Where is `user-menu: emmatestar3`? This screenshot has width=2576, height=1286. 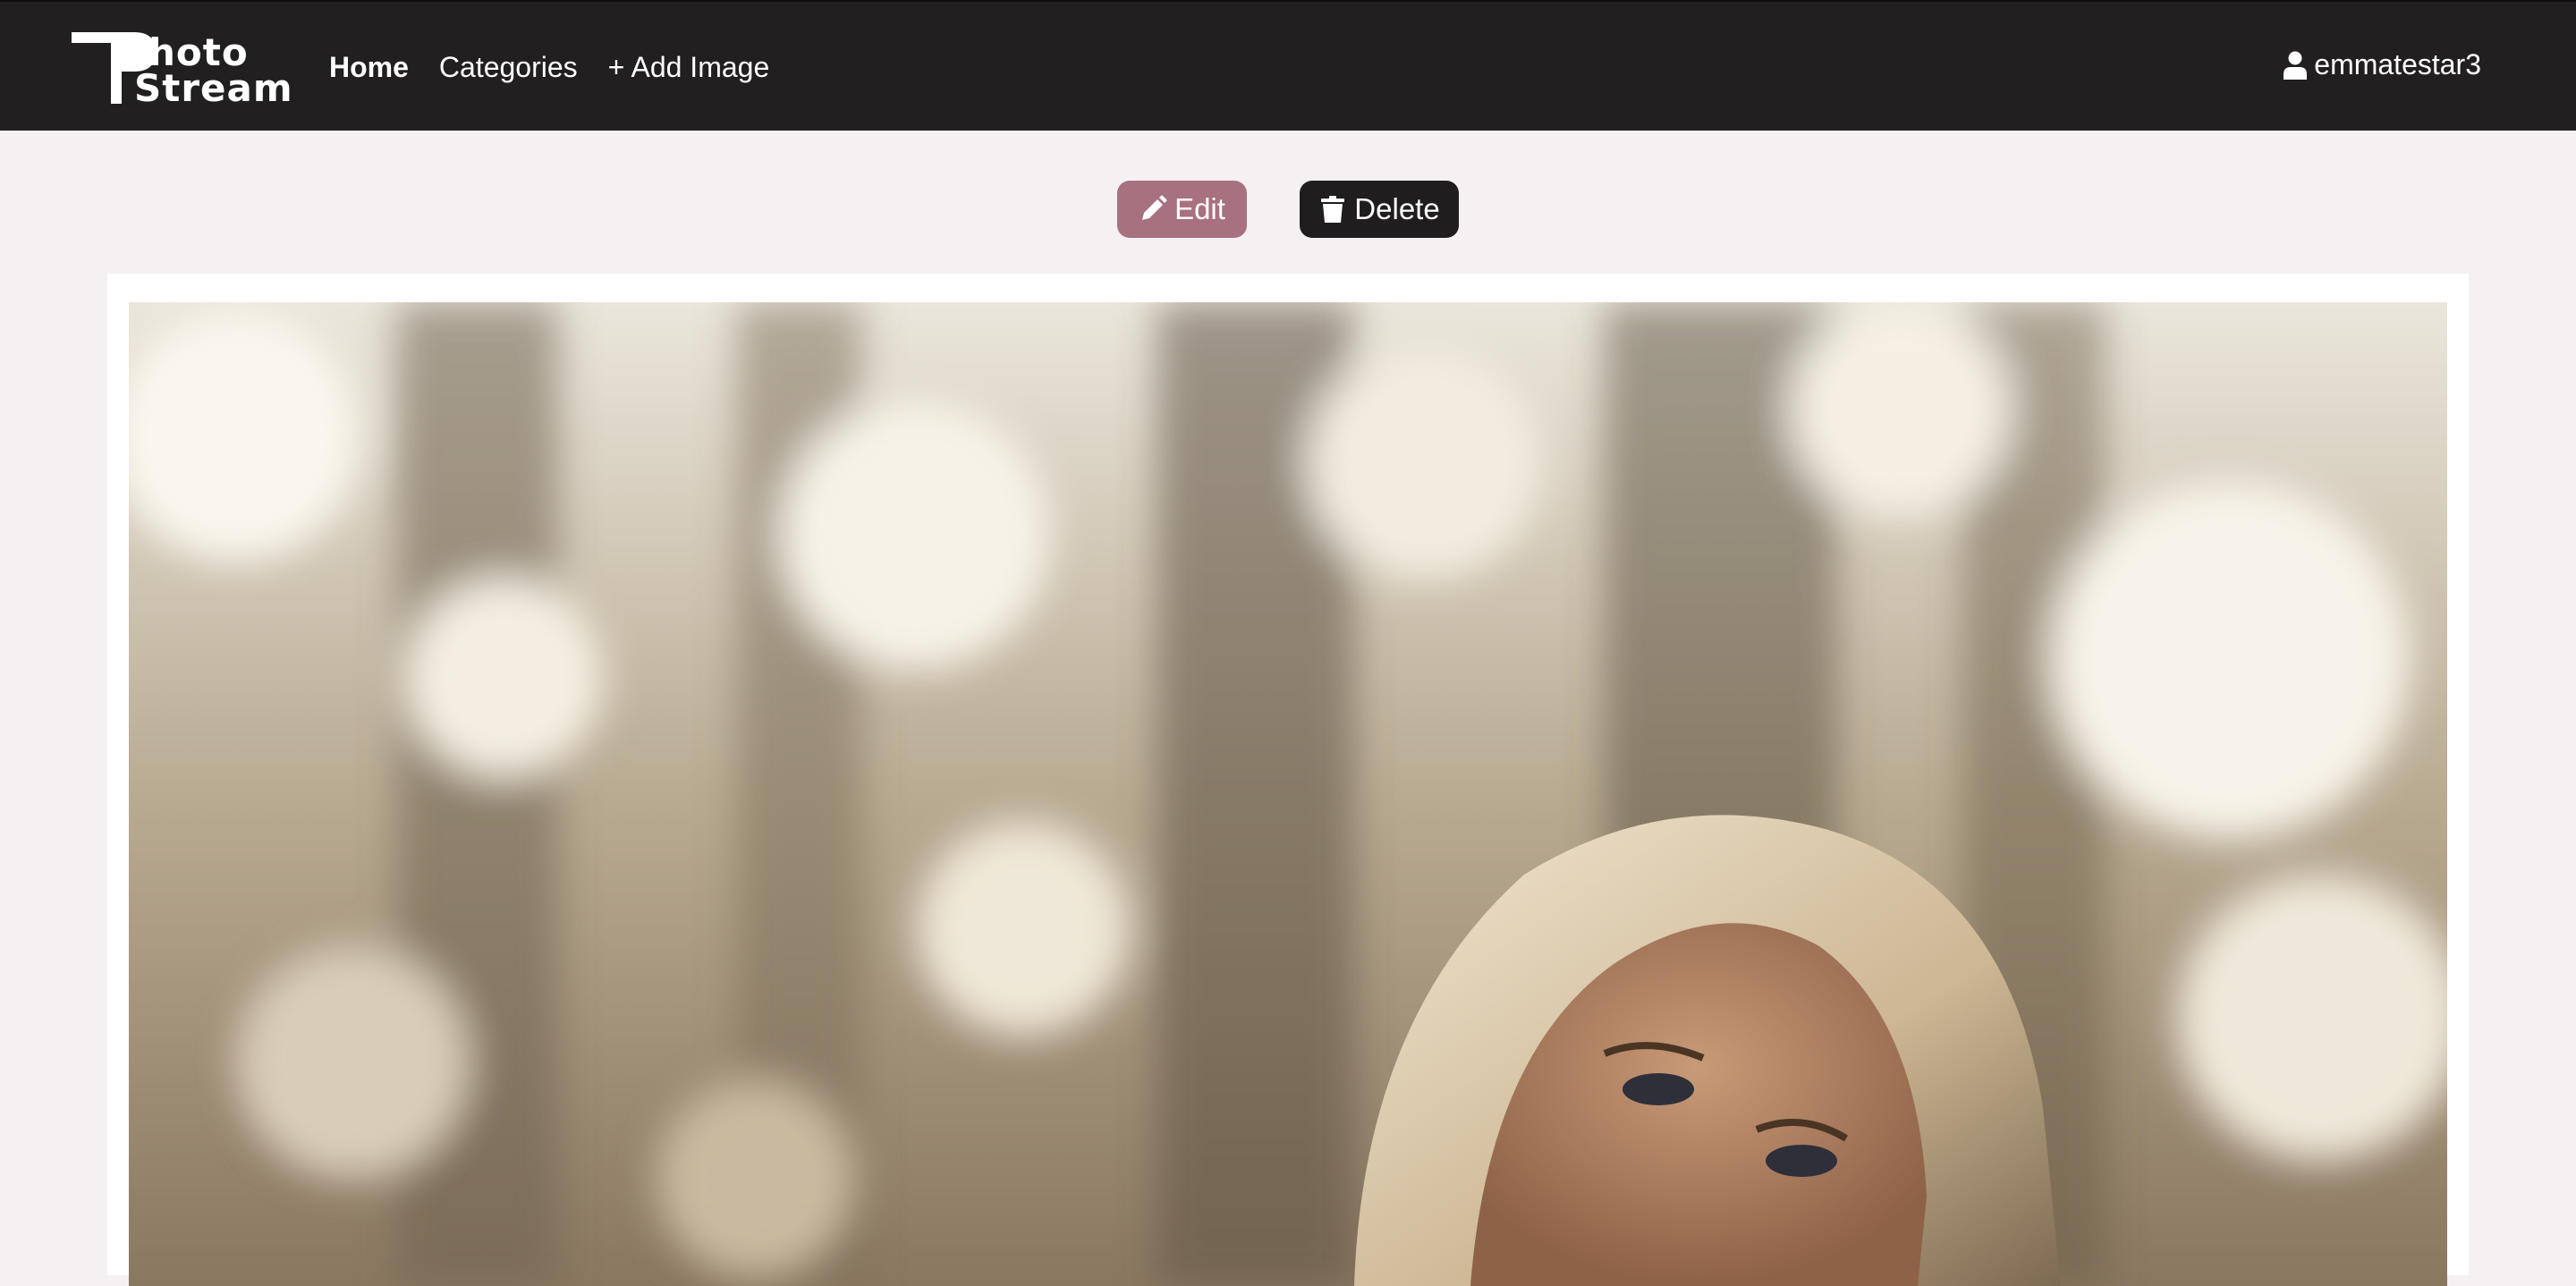 user-menu: emmatestar3 is located at coordinates (2382, 64).